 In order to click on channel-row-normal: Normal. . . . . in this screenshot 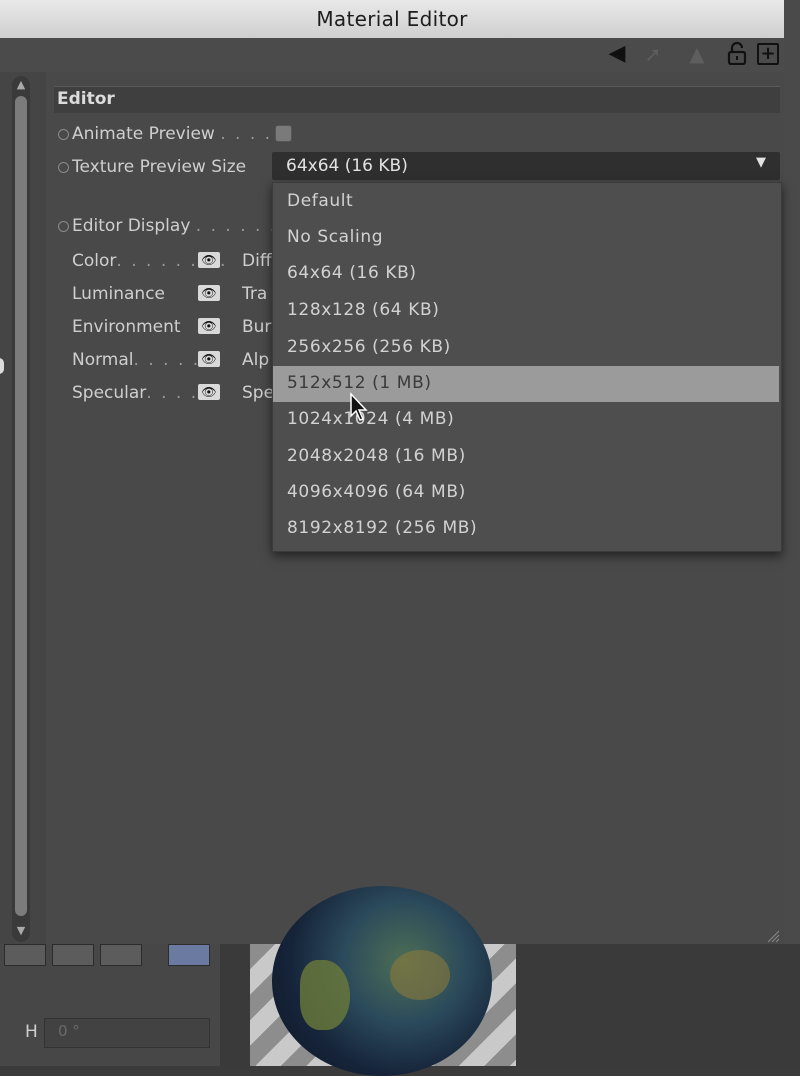, I will do `click(136, 360)`.